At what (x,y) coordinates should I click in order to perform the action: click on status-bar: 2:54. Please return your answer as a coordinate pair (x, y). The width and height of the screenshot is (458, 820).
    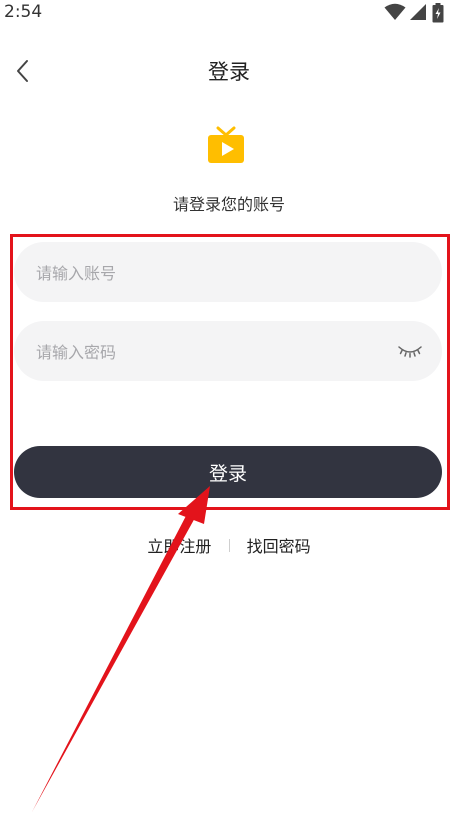
    Looking at the image, I should click on (229, 13).